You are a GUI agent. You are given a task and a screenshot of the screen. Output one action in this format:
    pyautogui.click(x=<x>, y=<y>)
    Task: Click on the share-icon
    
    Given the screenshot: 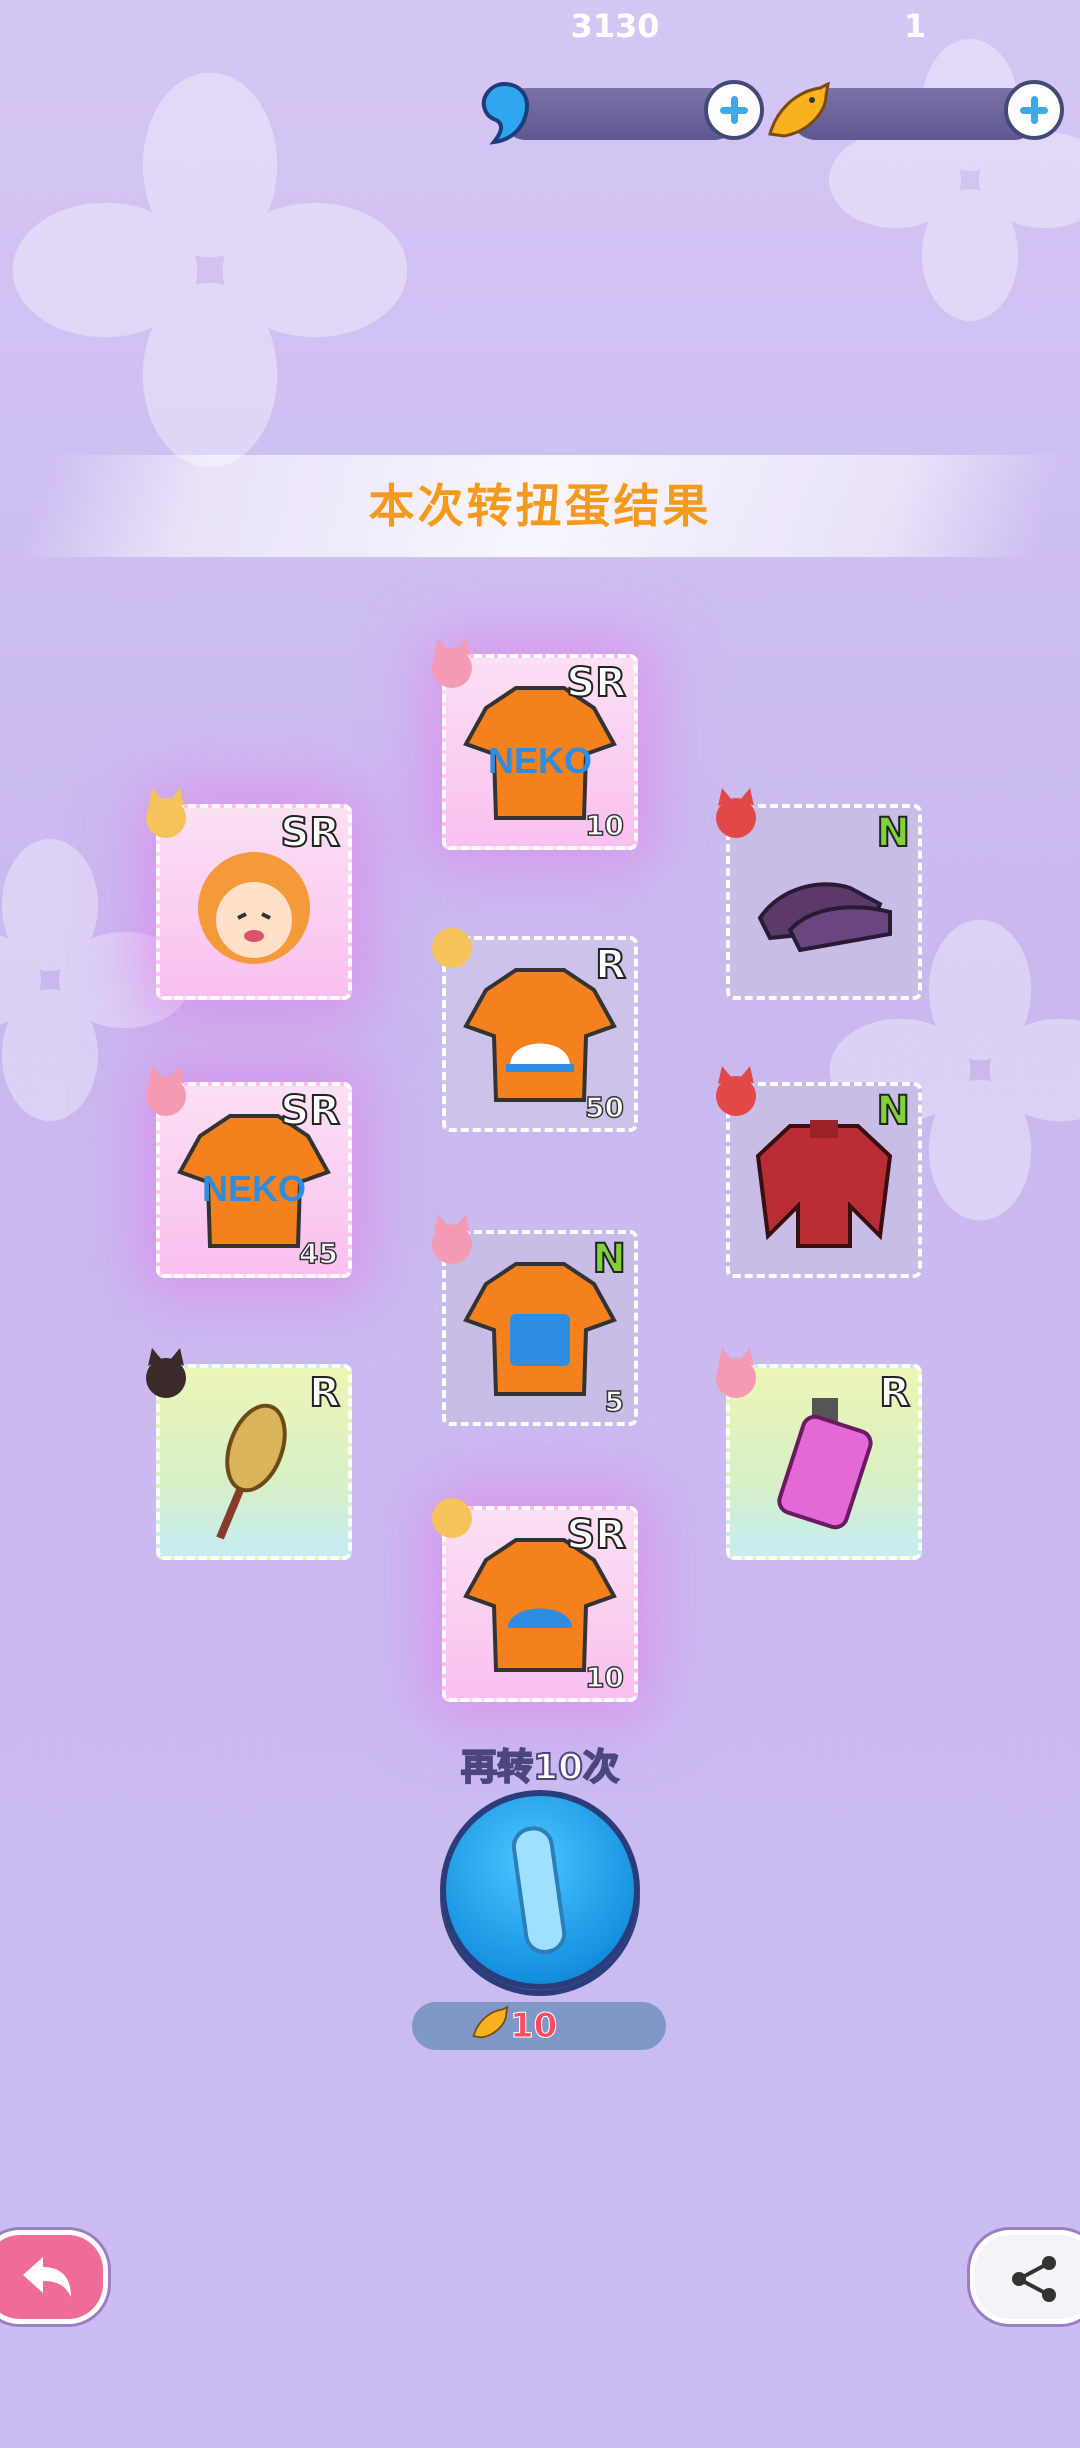 What is the action you would take?
    pyautogui.click(x=1034, y=2279)
    